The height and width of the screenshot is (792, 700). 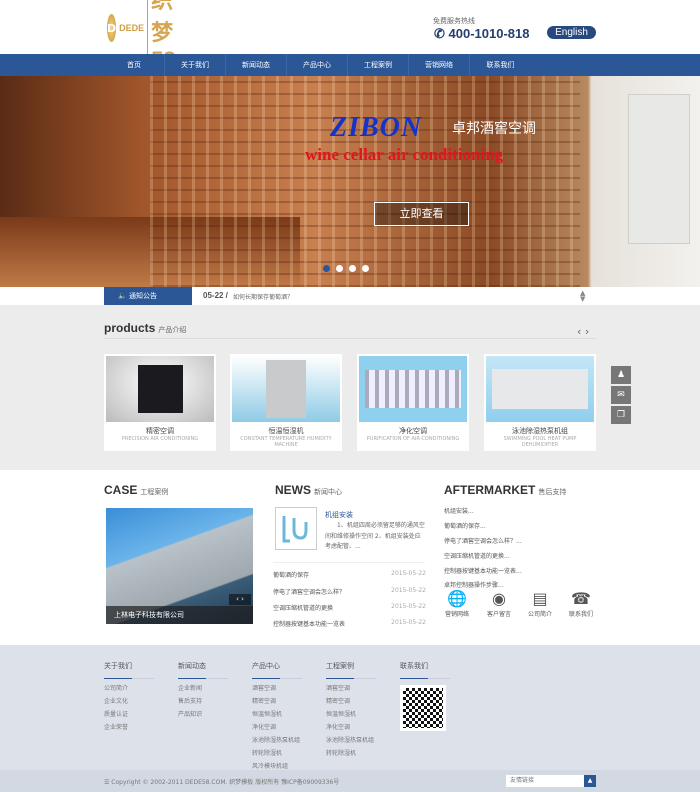 I want to click on case-caption: 上林电子科技有限公司, so click(x=179, y=615).